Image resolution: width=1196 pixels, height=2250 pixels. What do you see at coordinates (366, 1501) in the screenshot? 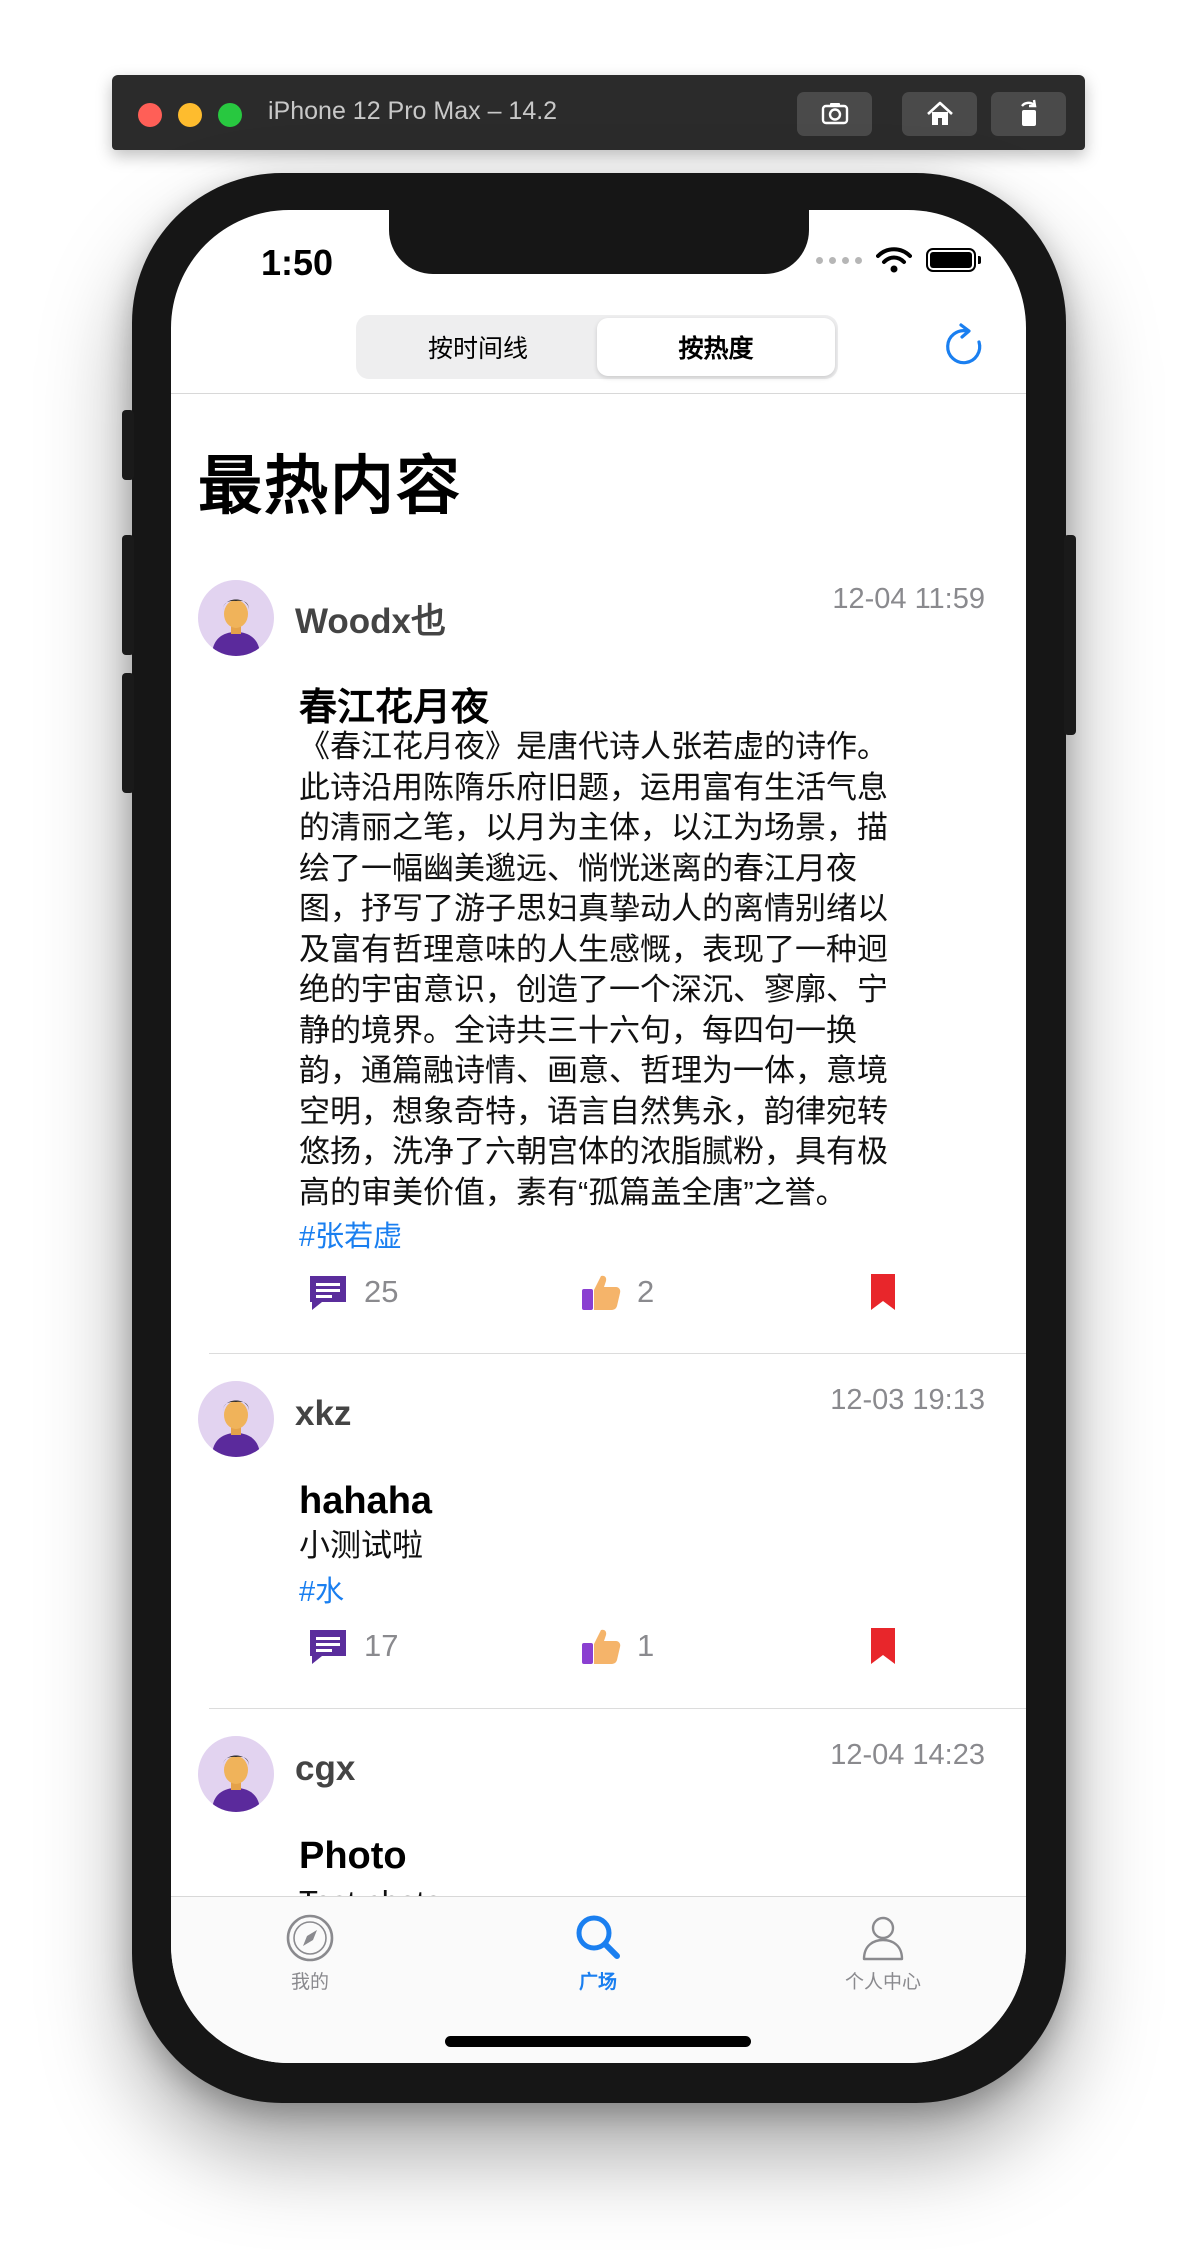
I see `post-title: hahaha` at bounding box center [366, 1501].